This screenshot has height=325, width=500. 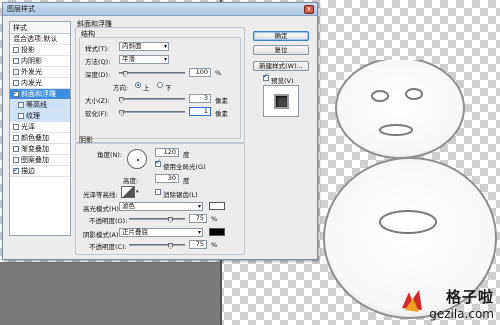 I want to click on style-item-label: 内阴影, so click(x=31, y=60).